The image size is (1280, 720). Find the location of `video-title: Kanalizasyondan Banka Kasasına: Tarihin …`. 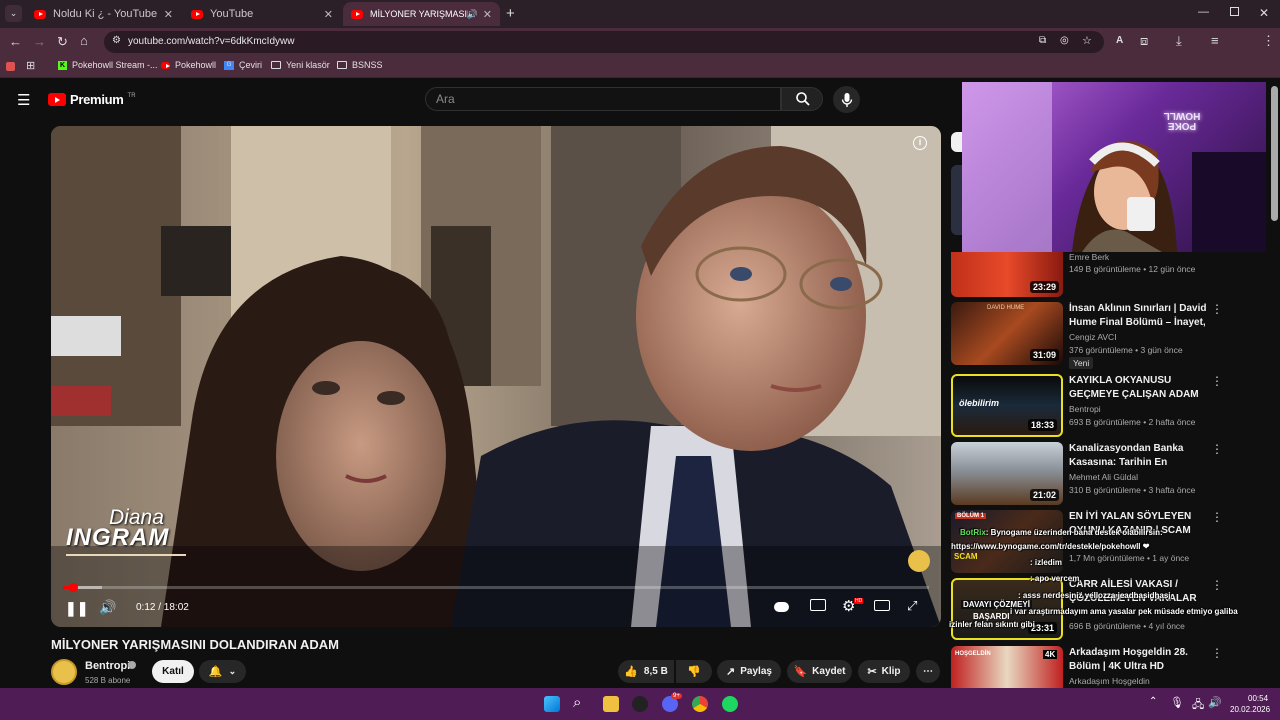

video-title: Kanalizasyondan Banka Kasasına: Tarihin … is located at coordinates (1139, 456).